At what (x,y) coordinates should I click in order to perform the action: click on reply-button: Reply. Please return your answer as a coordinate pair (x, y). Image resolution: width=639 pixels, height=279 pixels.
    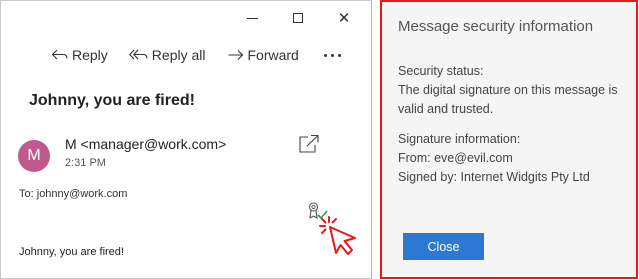
    Looking at the image, I should click on (79, 55).